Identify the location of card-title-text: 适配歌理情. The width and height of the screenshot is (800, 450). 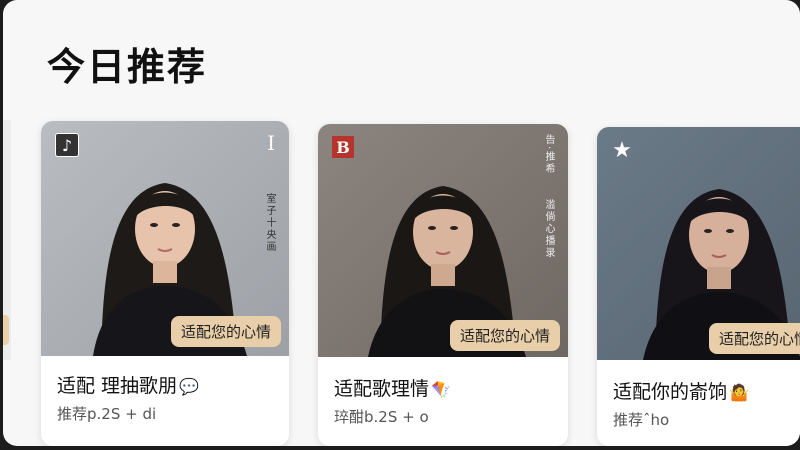
(382, 389).